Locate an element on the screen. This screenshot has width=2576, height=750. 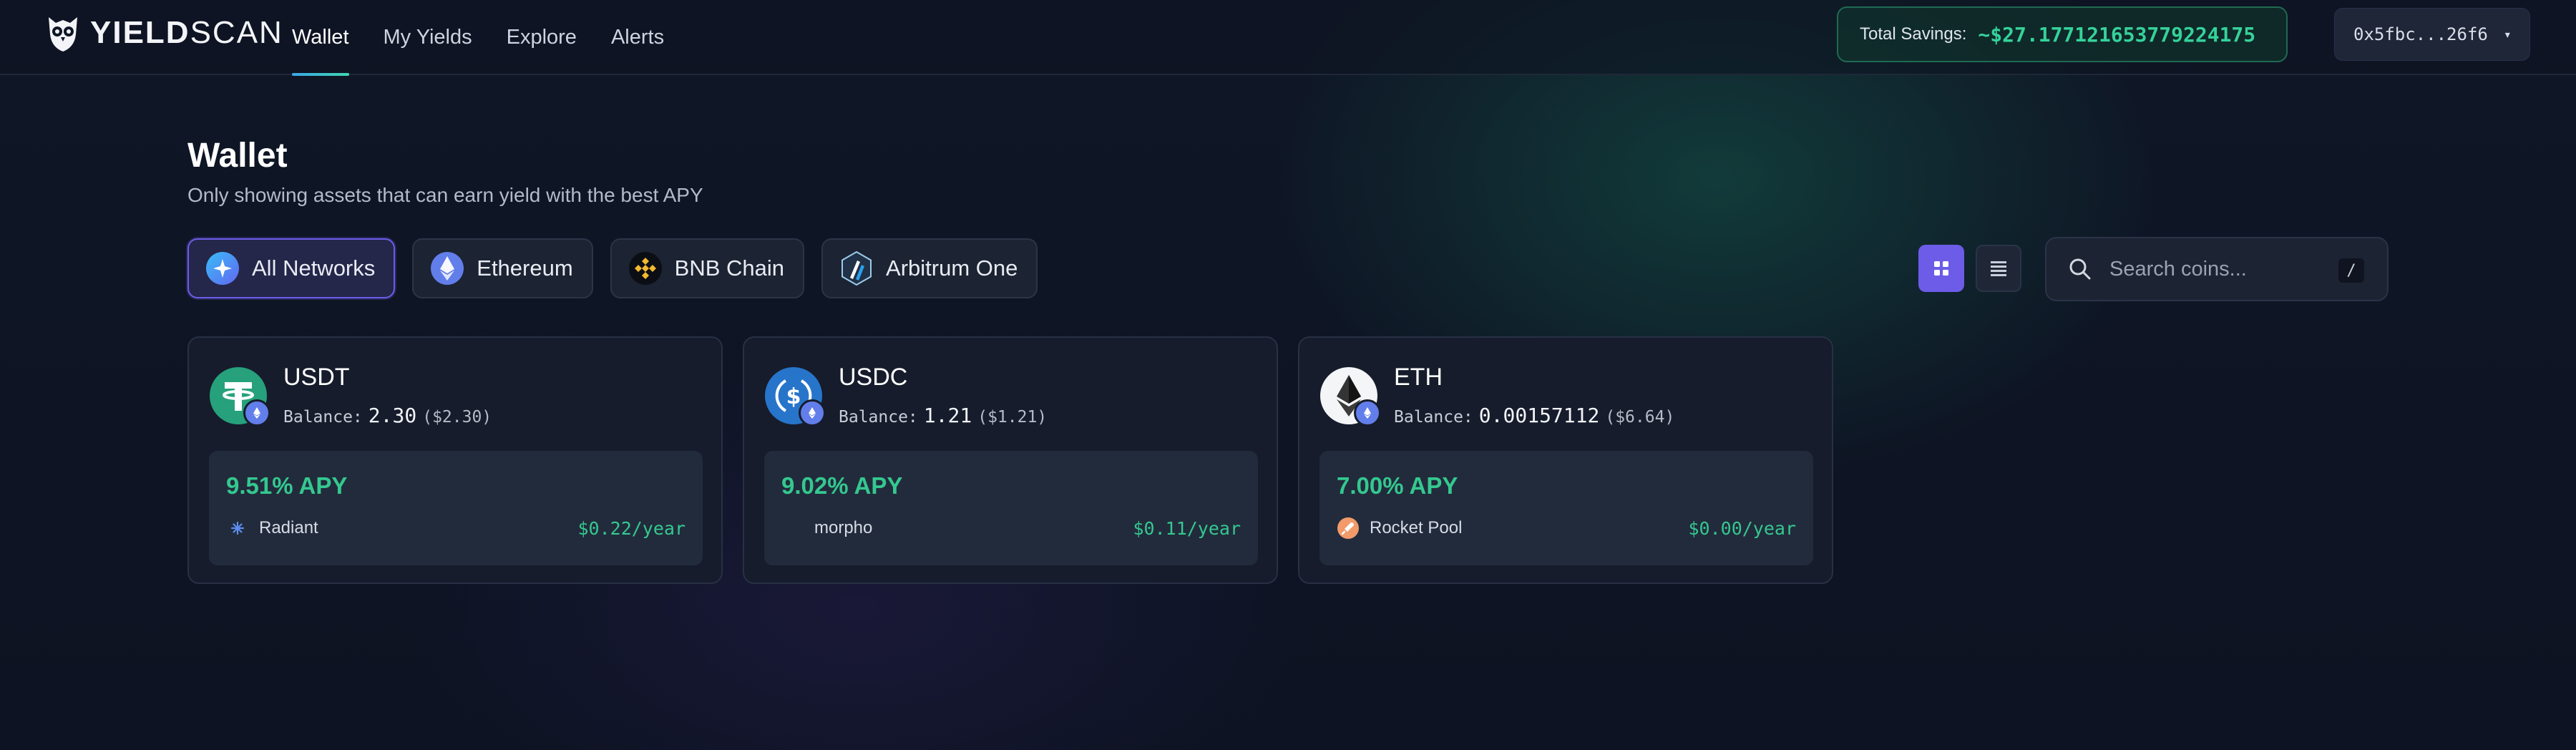
search-box: / is located at coordinates (2217, 269).